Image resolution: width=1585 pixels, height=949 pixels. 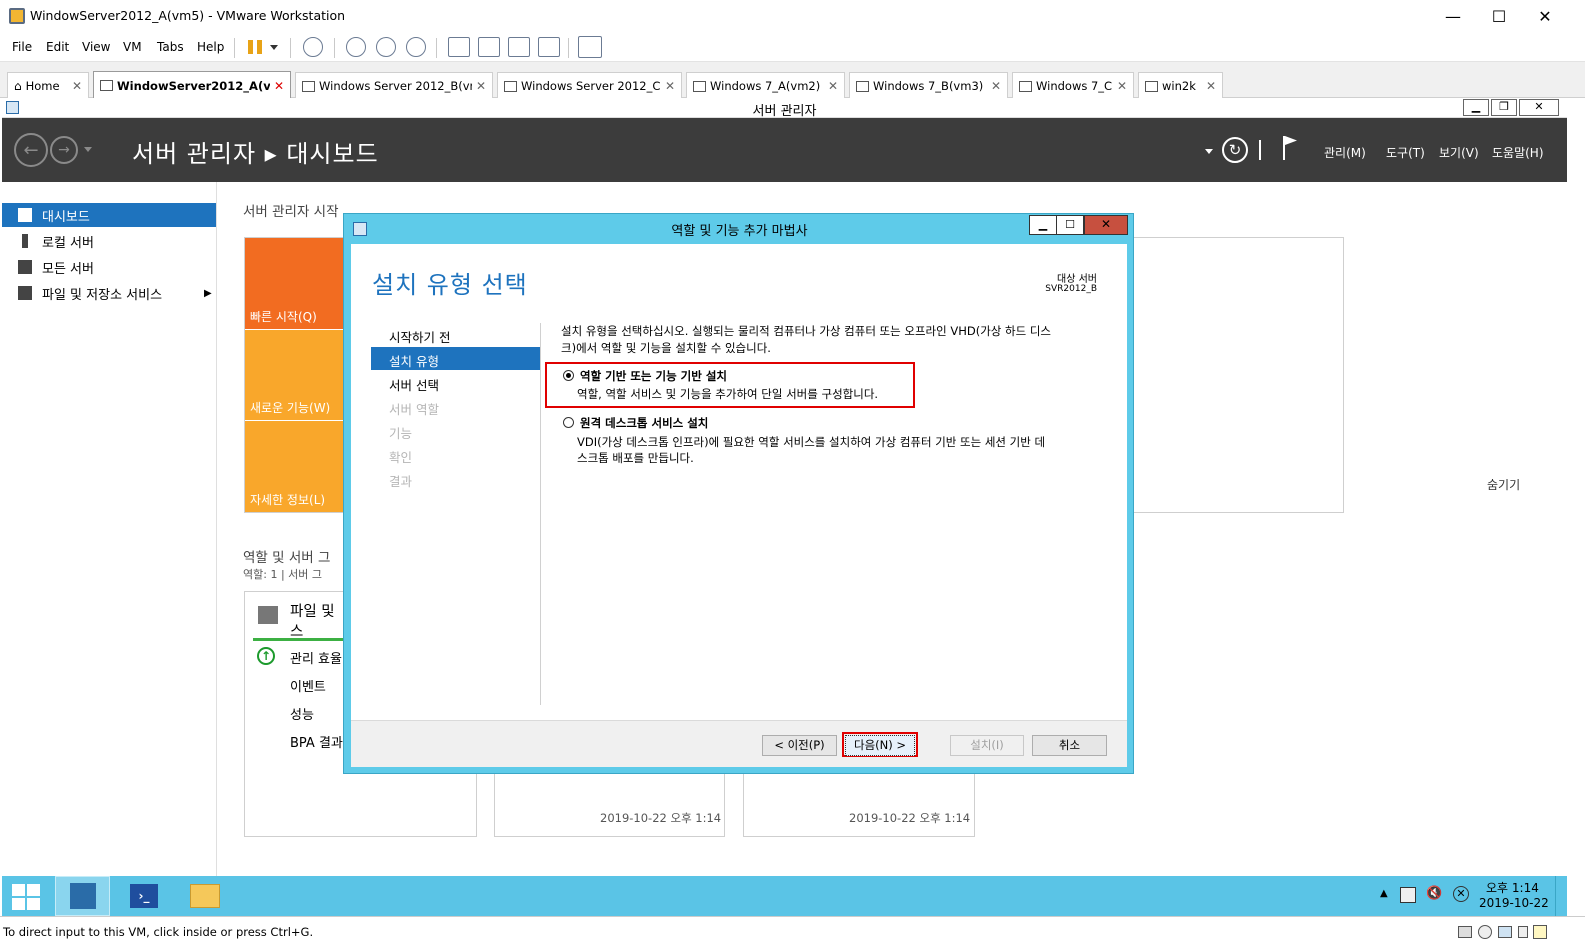 I want to click on quick-start-tile: 빠른 시작(Q), so click(x=300, y=283).